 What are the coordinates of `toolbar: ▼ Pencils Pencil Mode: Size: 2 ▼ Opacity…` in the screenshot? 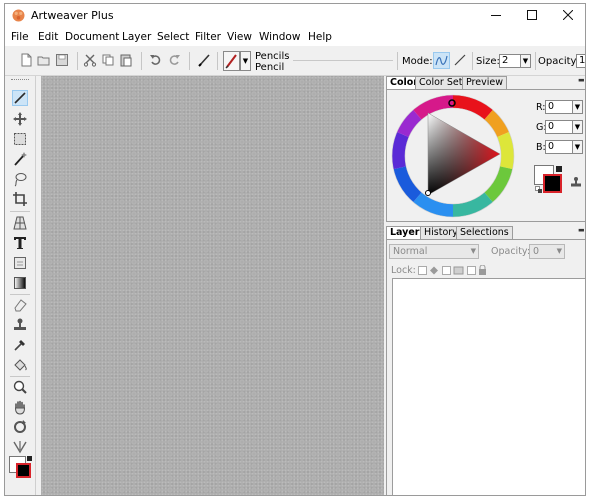 It's located at (295, 61).